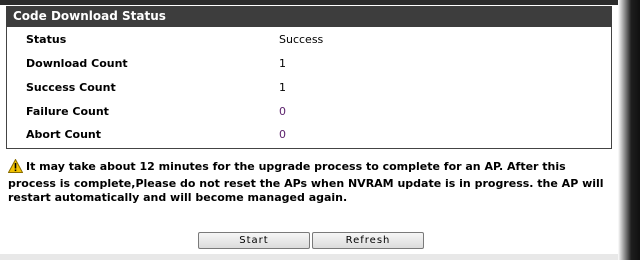 Image resolution: width=640 pixels, height=260 pixels. I want to click on warning-icon, so click(15, 167).